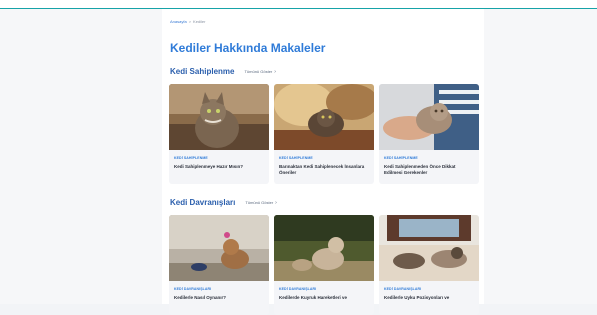 This screenshot has height=315, width=597. I want to click on section-header-behavior: Kedi Davranışları Tümünü Göster ›, so click(223, 202).